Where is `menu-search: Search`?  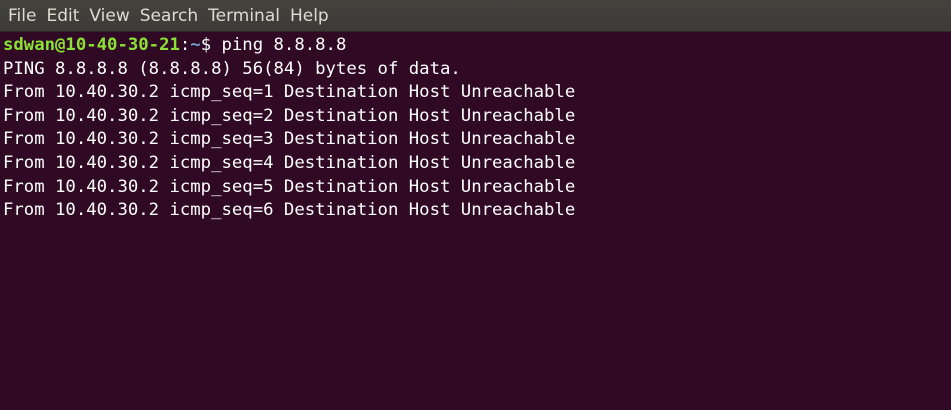
menu-search: Search is located at coordinates (169, 16).